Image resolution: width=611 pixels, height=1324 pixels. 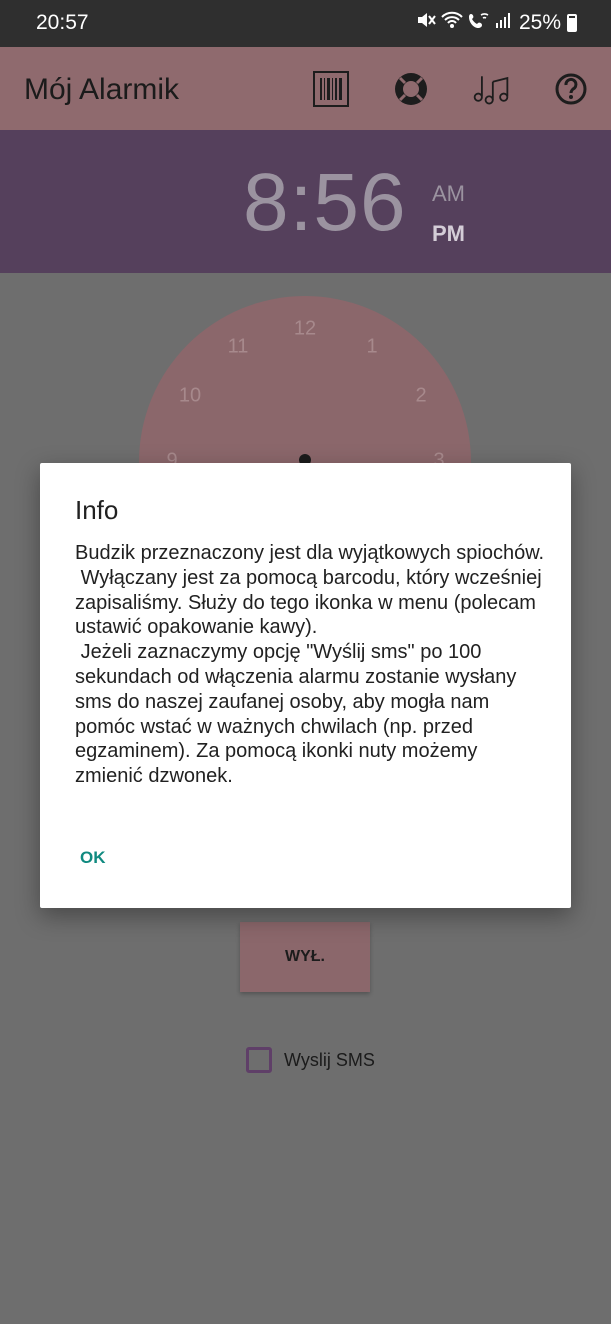 I want to click on app-bar: Mój Alarmik, so click(x=305, y=88).